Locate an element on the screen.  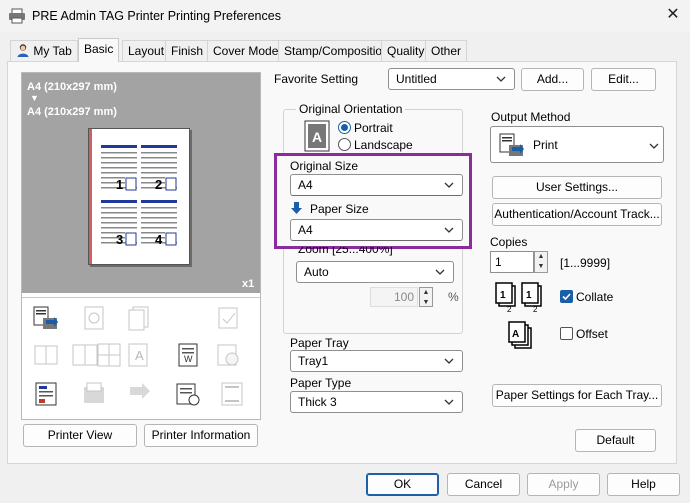
copies-range: [1...9999] is located at coordinates (585, 263).